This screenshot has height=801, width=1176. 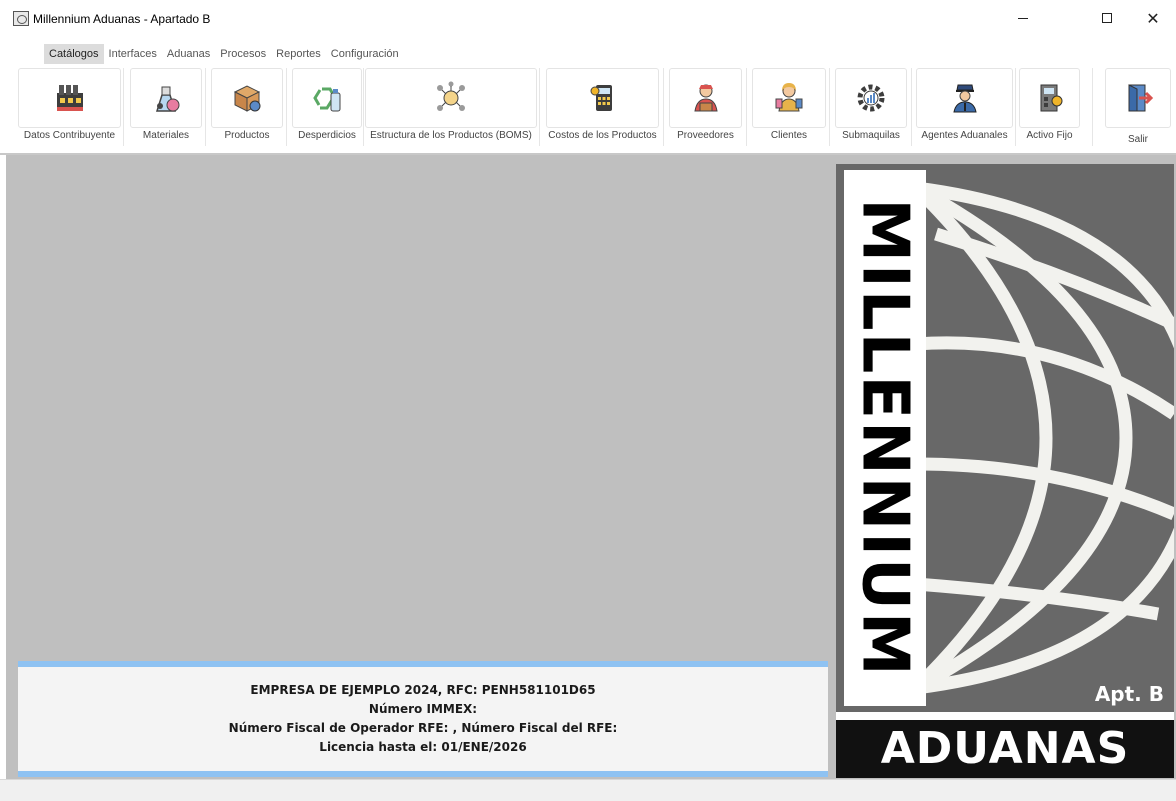 I want to click on logo-vertical-text: MILLENNIUM, so click(x=885, y=438).